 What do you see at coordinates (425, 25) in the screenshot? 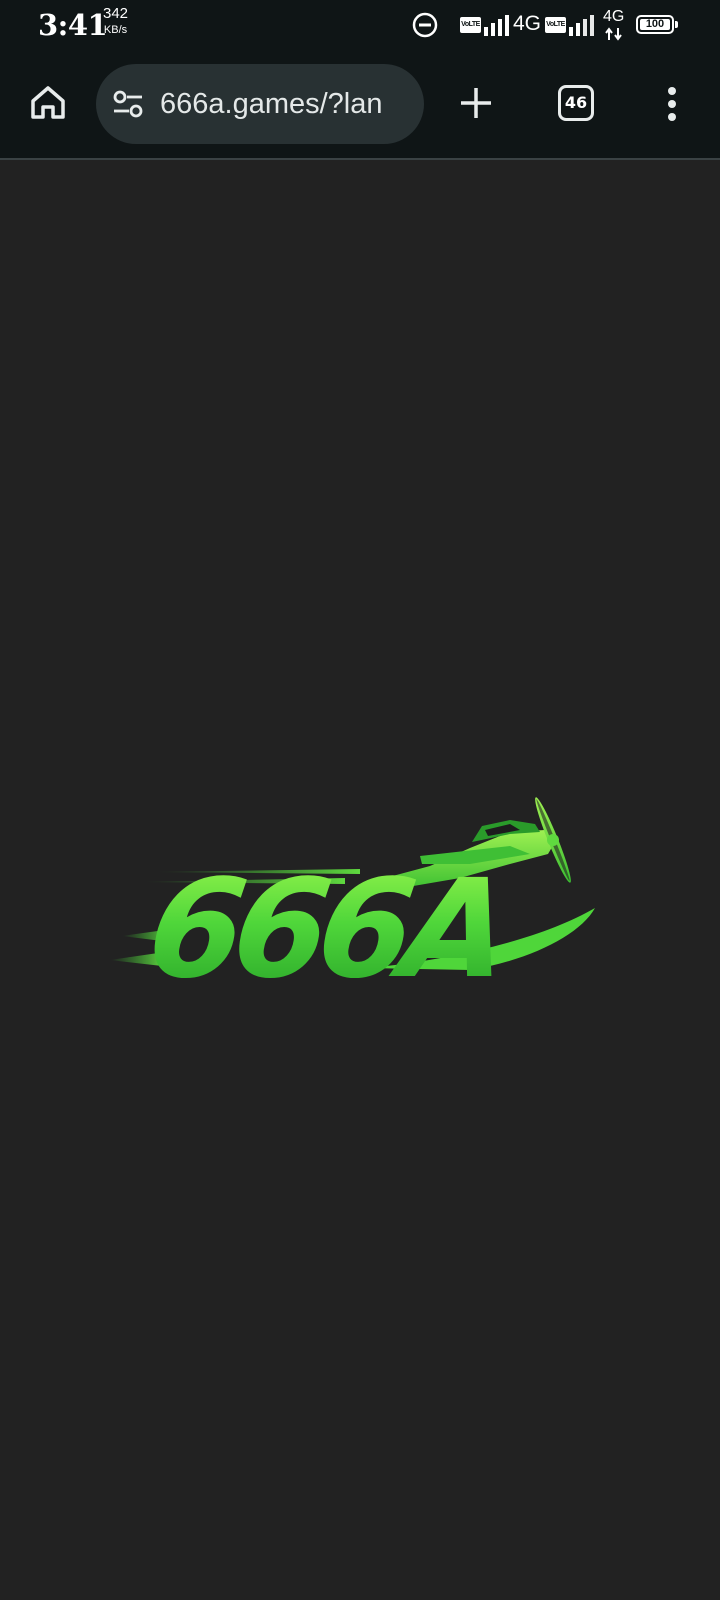
I see `dnd-icon` at bounding box center [425, 25].